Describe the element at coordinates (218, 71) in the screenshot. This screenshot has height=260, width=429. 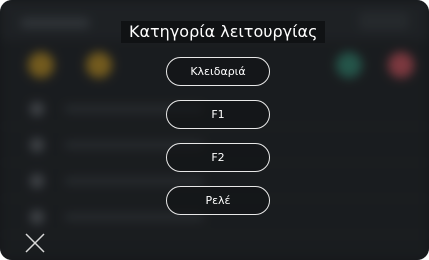
I see `option-lock-button: Κλειδαριά` at that location.